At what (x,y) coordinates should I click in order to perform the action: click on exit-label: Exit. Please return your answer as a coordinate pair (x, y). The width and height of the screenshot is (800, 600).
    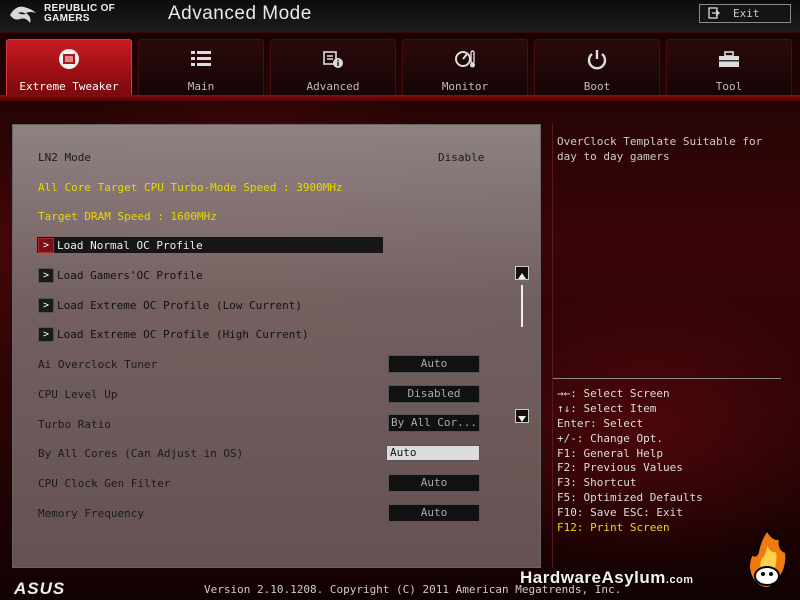
    Looking at the image, I should click on (746, 13).